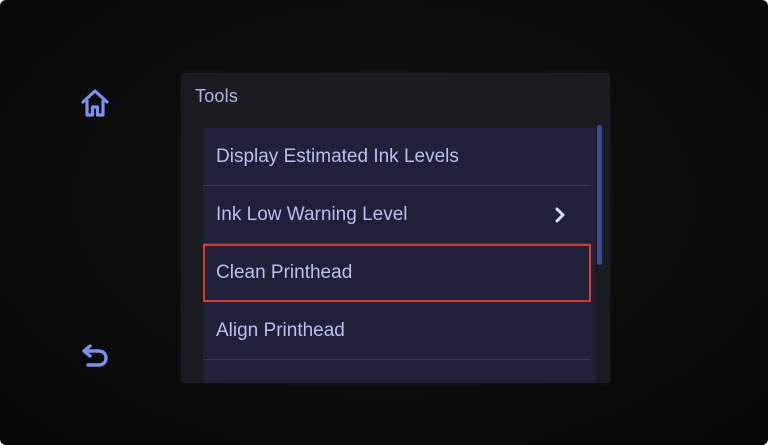 Image resolution: width=768 pixels, height=445 pixels. What do you see at coordinates (312, 214) in the screenshot?
I see `menu-item-label: Ink Low Warning Level` at bounding box center [312, 214].